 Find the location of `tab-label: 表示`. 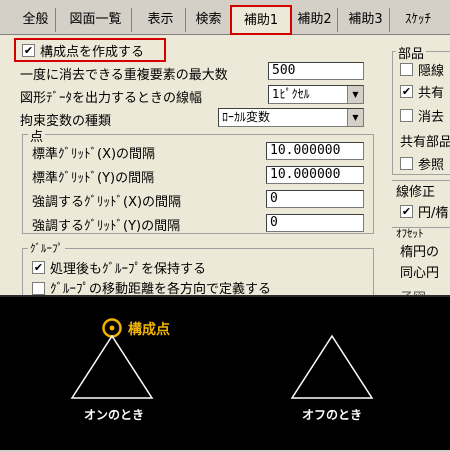

tab-label: 表示 is located at coordinates (160, 19).